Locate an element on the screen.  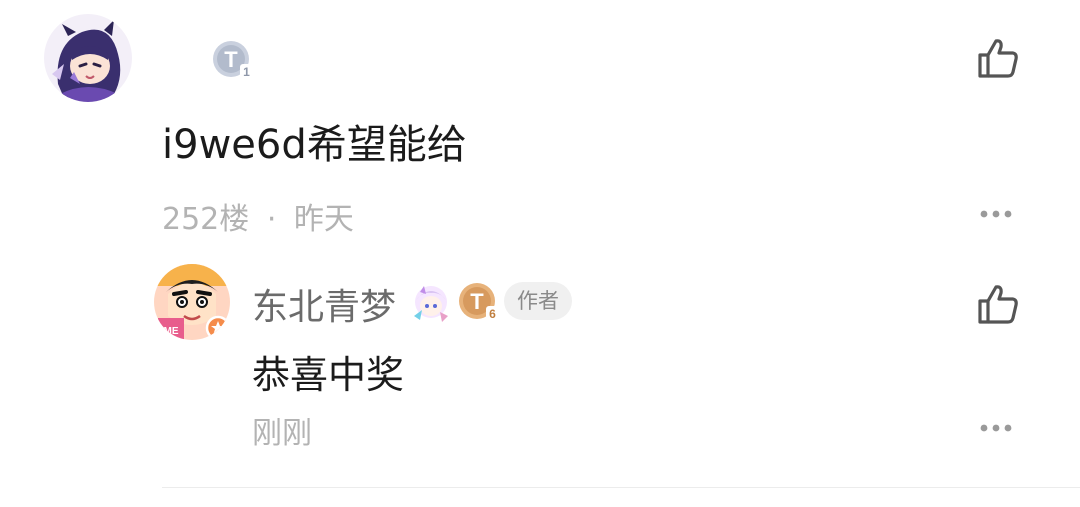
comment-text: i9we6d希望能给 is located at coordinates (314, 145).